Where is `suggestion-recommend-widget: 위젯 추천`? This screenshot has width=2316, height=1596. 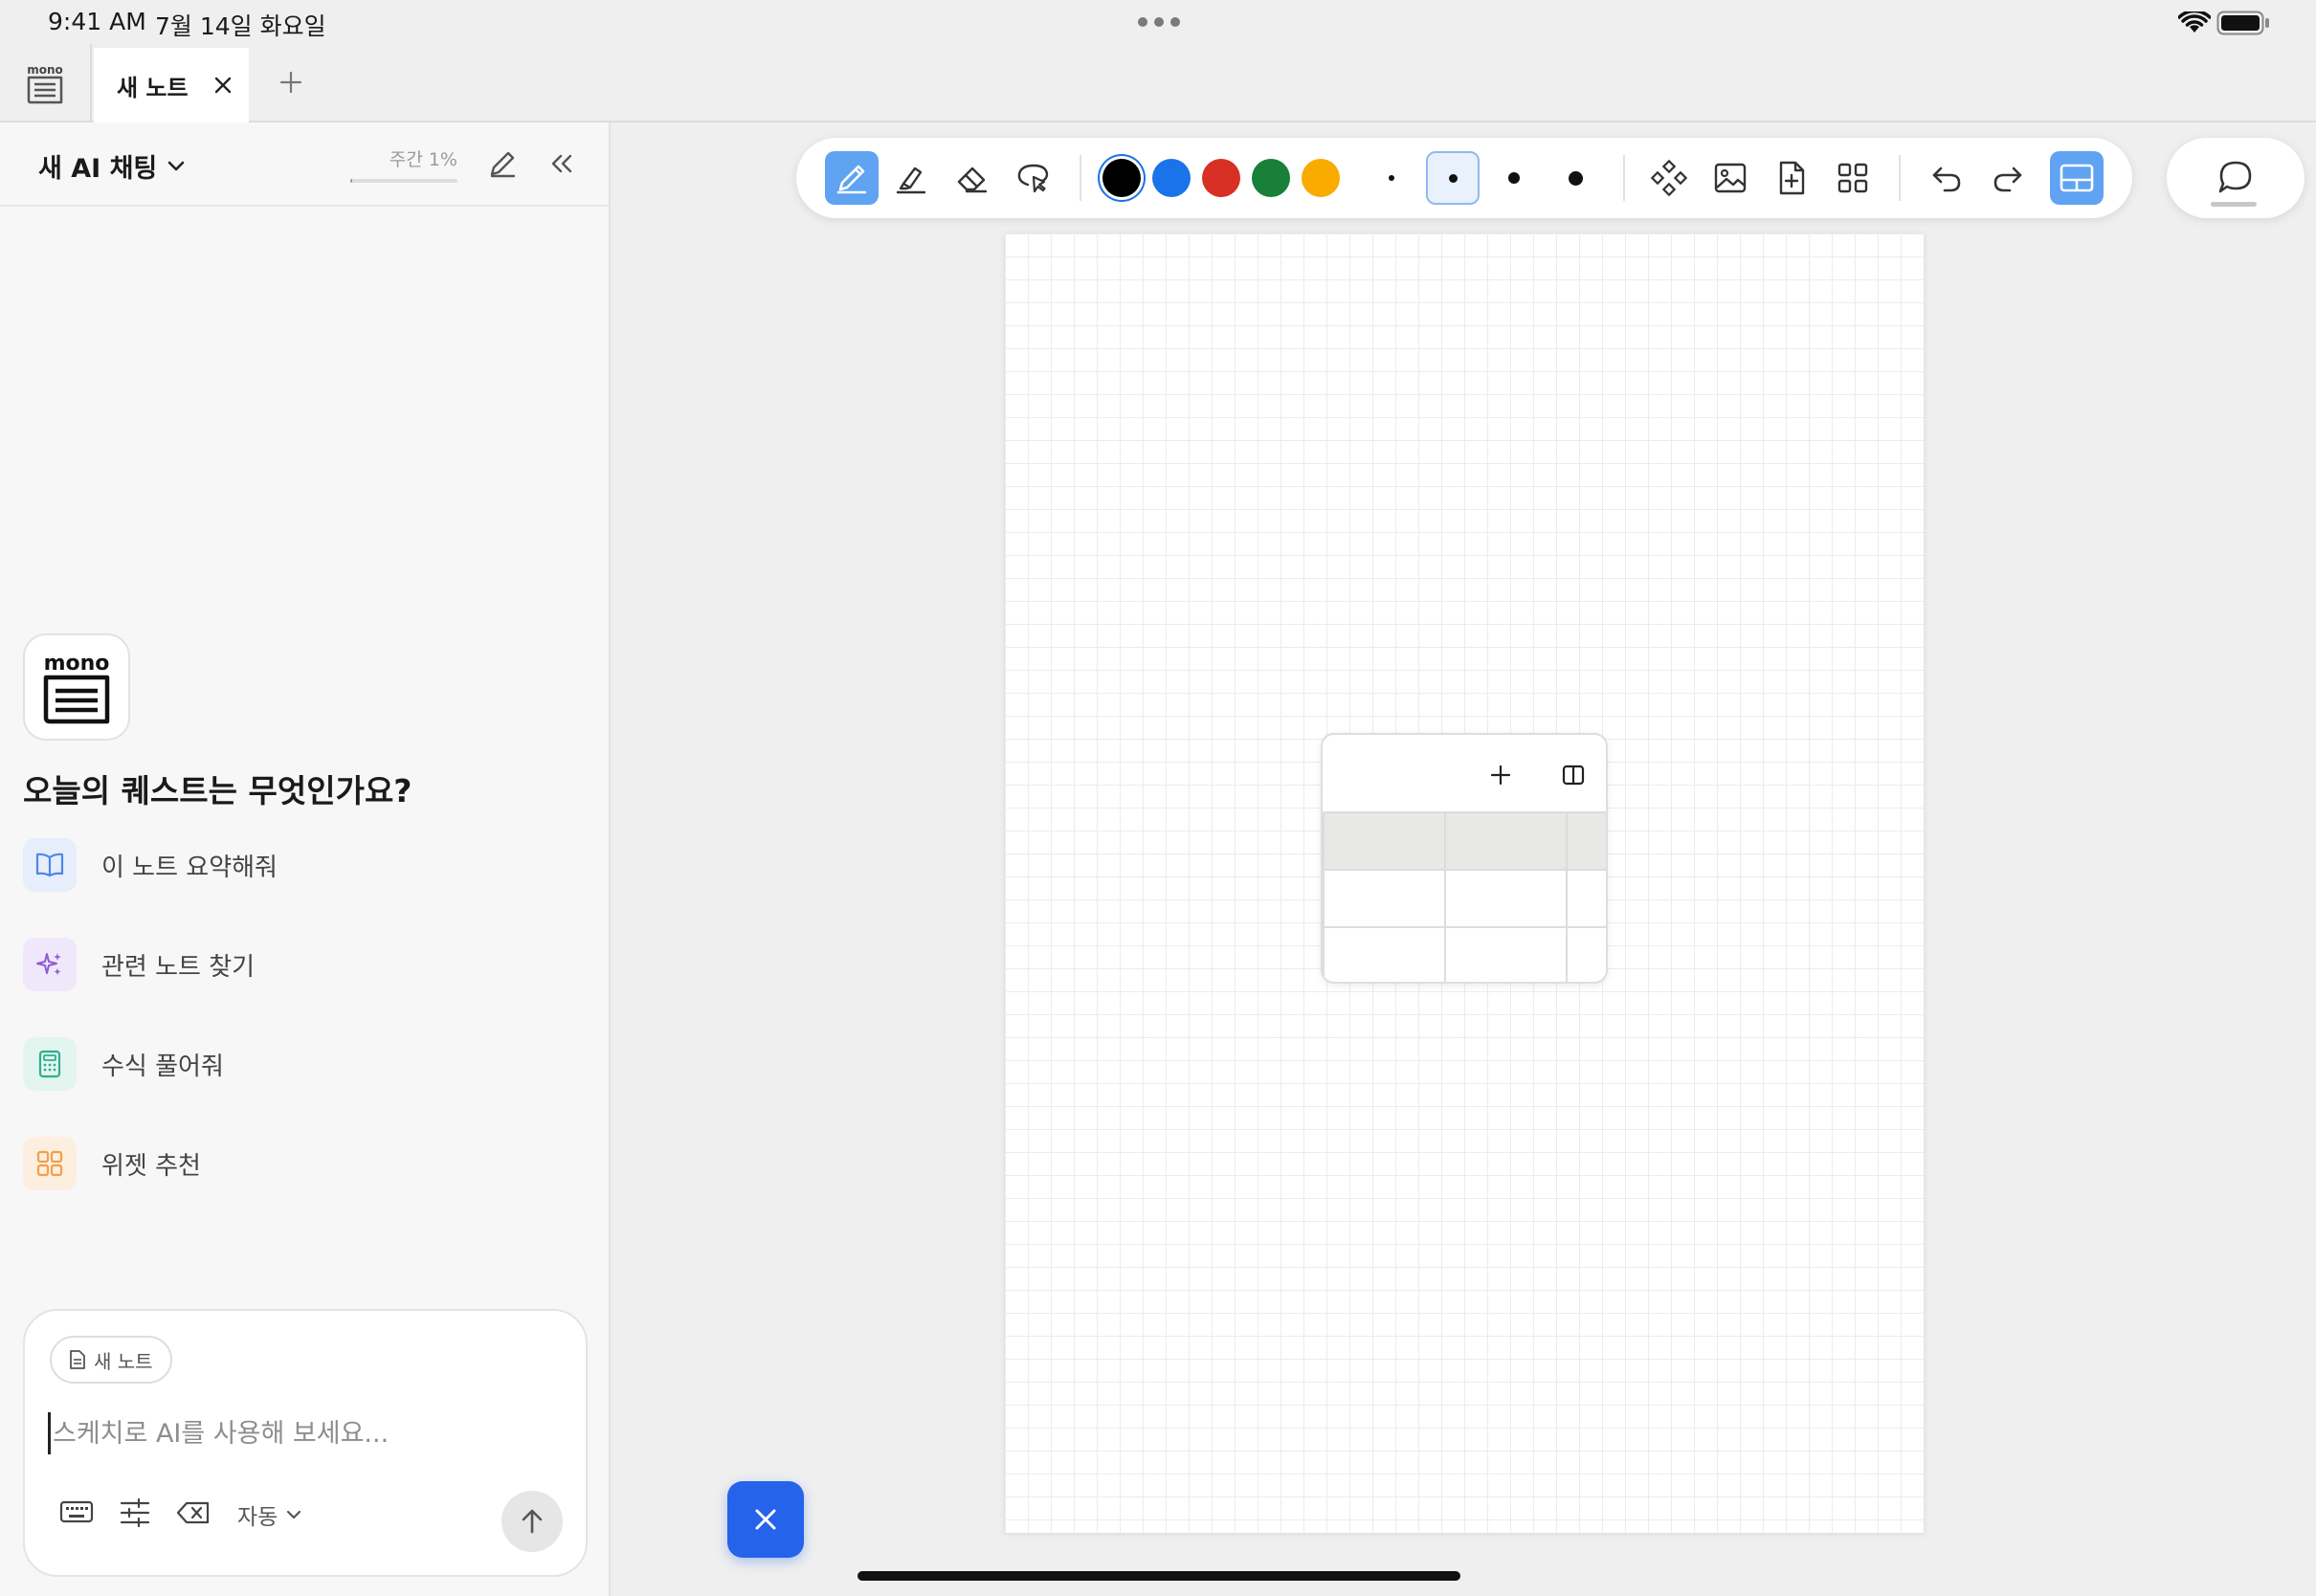
suggestion-recommend-widget: 위젯 추천 is located at coordinates (112, 1164).